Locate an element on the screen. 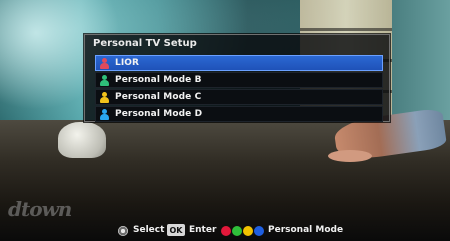 The width and height of the screenshot is (450, 241). blue-button-icon is located at coordinates (259, 231).